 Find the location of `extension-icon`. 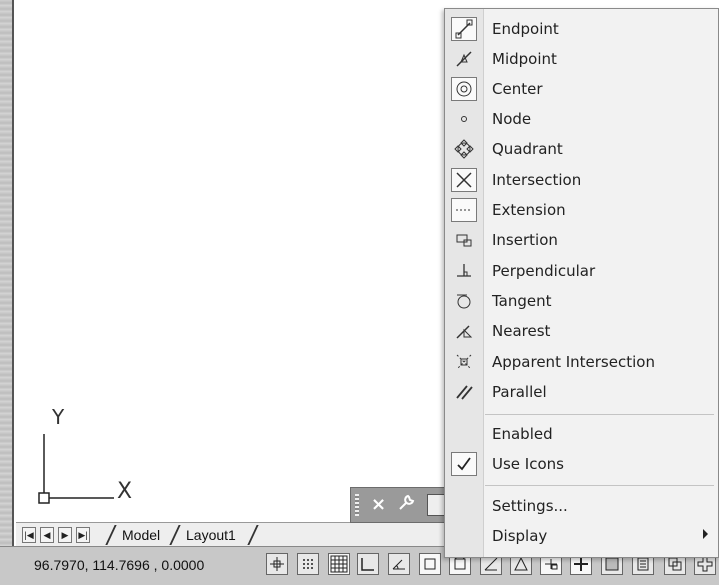

extension-icon is located at coordinates (464, 210).